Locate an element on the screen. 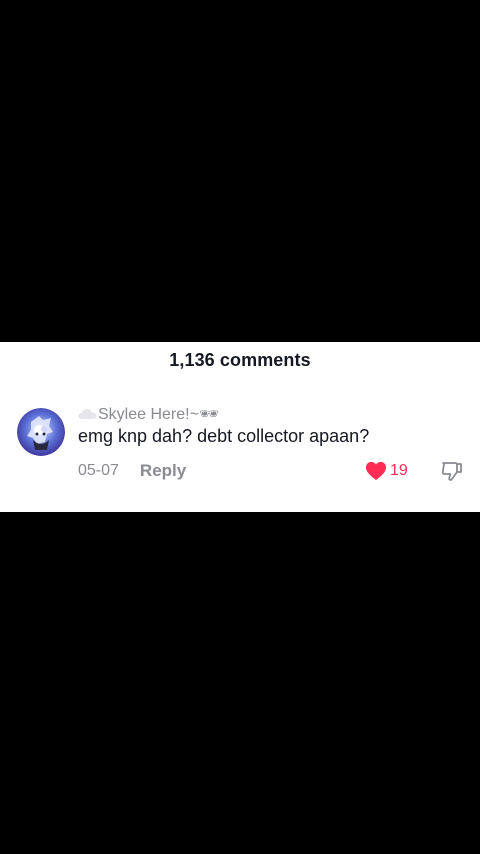 This screenshot has width=480, height=854. like-button: 19 is located at coordinates (386, 471).